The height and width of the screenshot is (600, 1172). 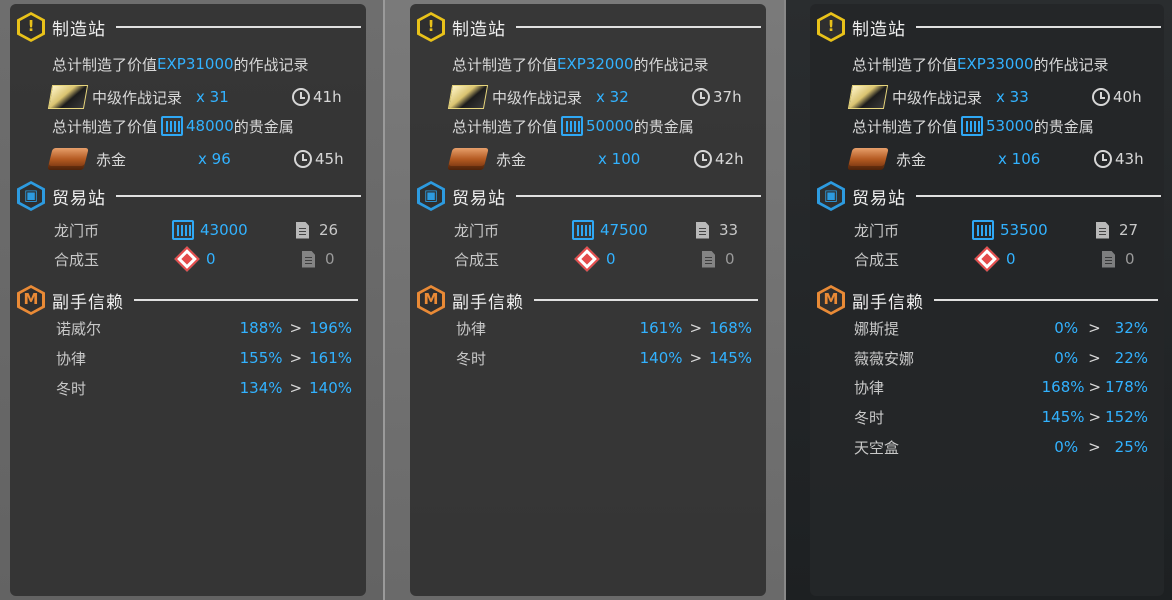 What do you see at coordinates (980, 64) in the screenshot?
I see `exp-summary: 总计制造了价值 EXP33000 的作战记录` at bounding box center [980, 64].